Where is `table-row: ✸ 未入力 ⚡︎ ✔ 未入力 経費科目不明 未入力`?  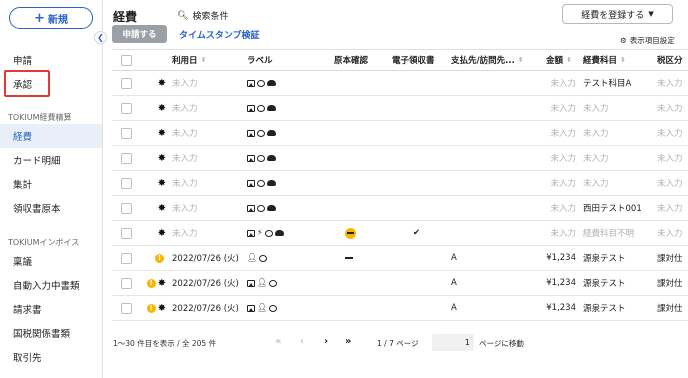 table-row: ✸ 未入力 ⚡︎ ✔ 未入力 経費科目不明 未入力 is located at coordinates (400, 233).